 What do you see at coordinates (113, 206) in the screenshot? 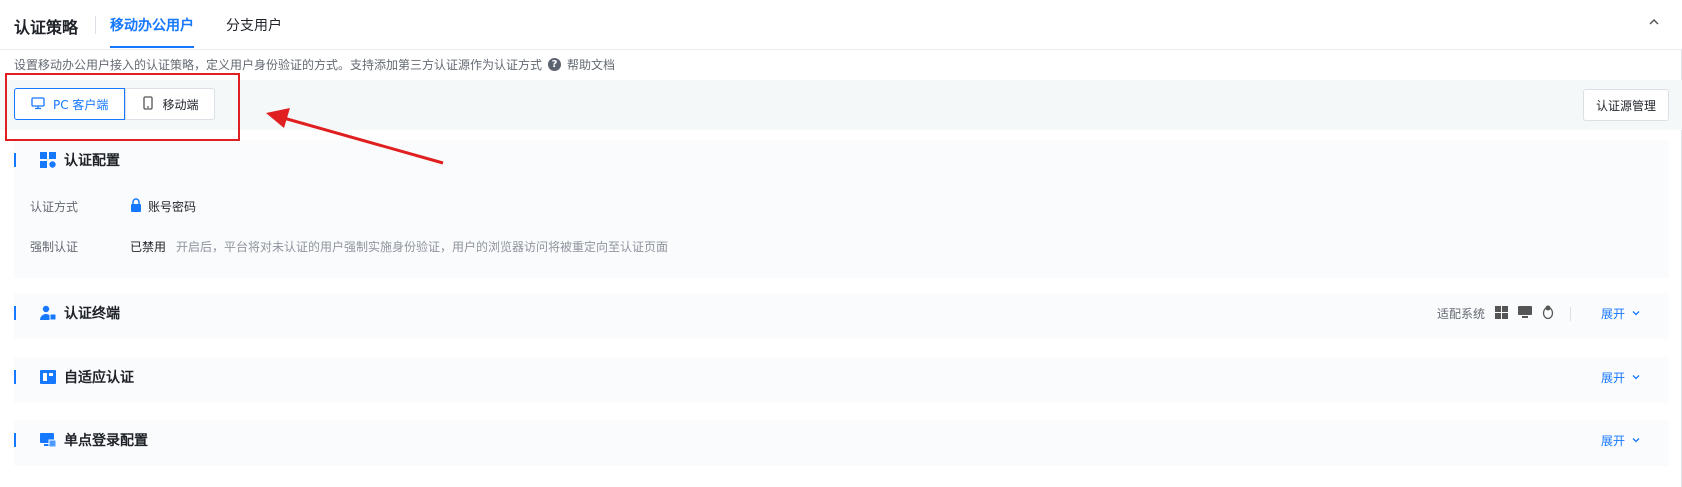
I see `auth-method-row: 认证方式 账号密码` at bounding box center [113, 206].